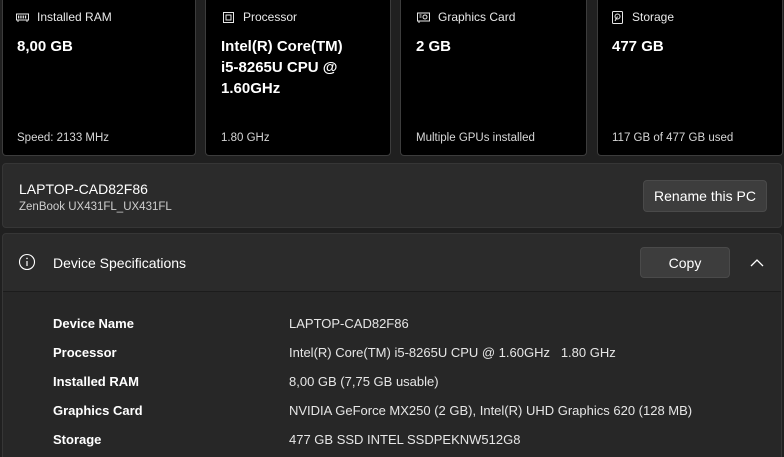 The image size is (784, 457). I want to click on card-installed-ram: Installed RAM 8,00 GB Speed: 2133 MHz, so click(99, 78).